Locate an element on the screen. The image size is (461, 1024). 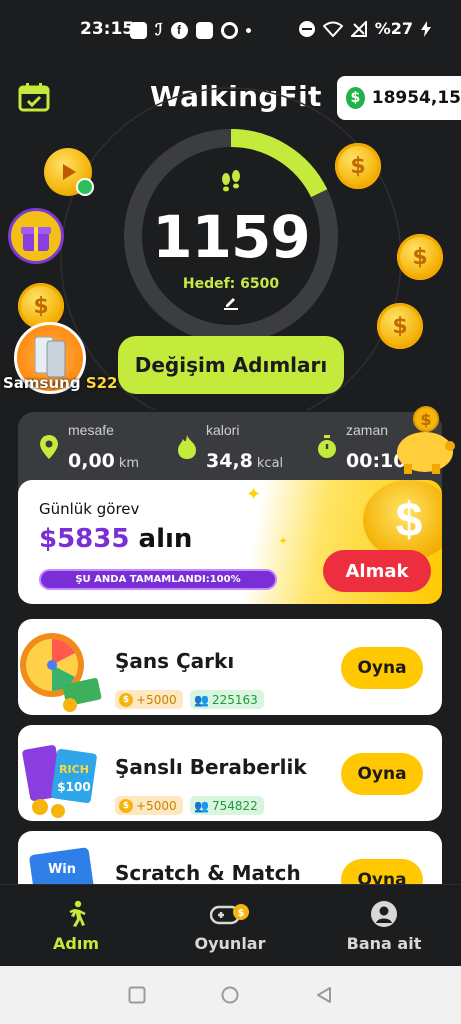
location-pin-icon is located at coordinates (49, 447).